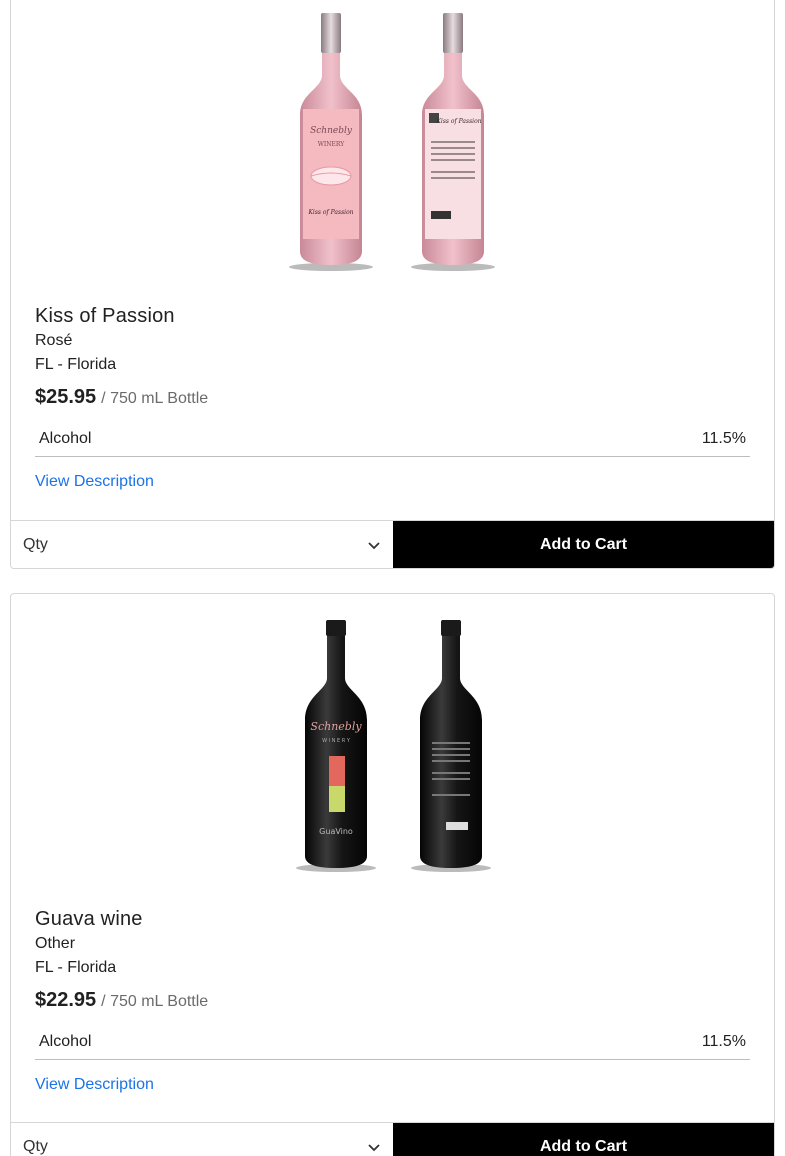 The image size is (785, 1156). What do you see at coordinates (55, 943) in the screenshot?
I see `product-varietal: Other` at bounding box center [55, 943].